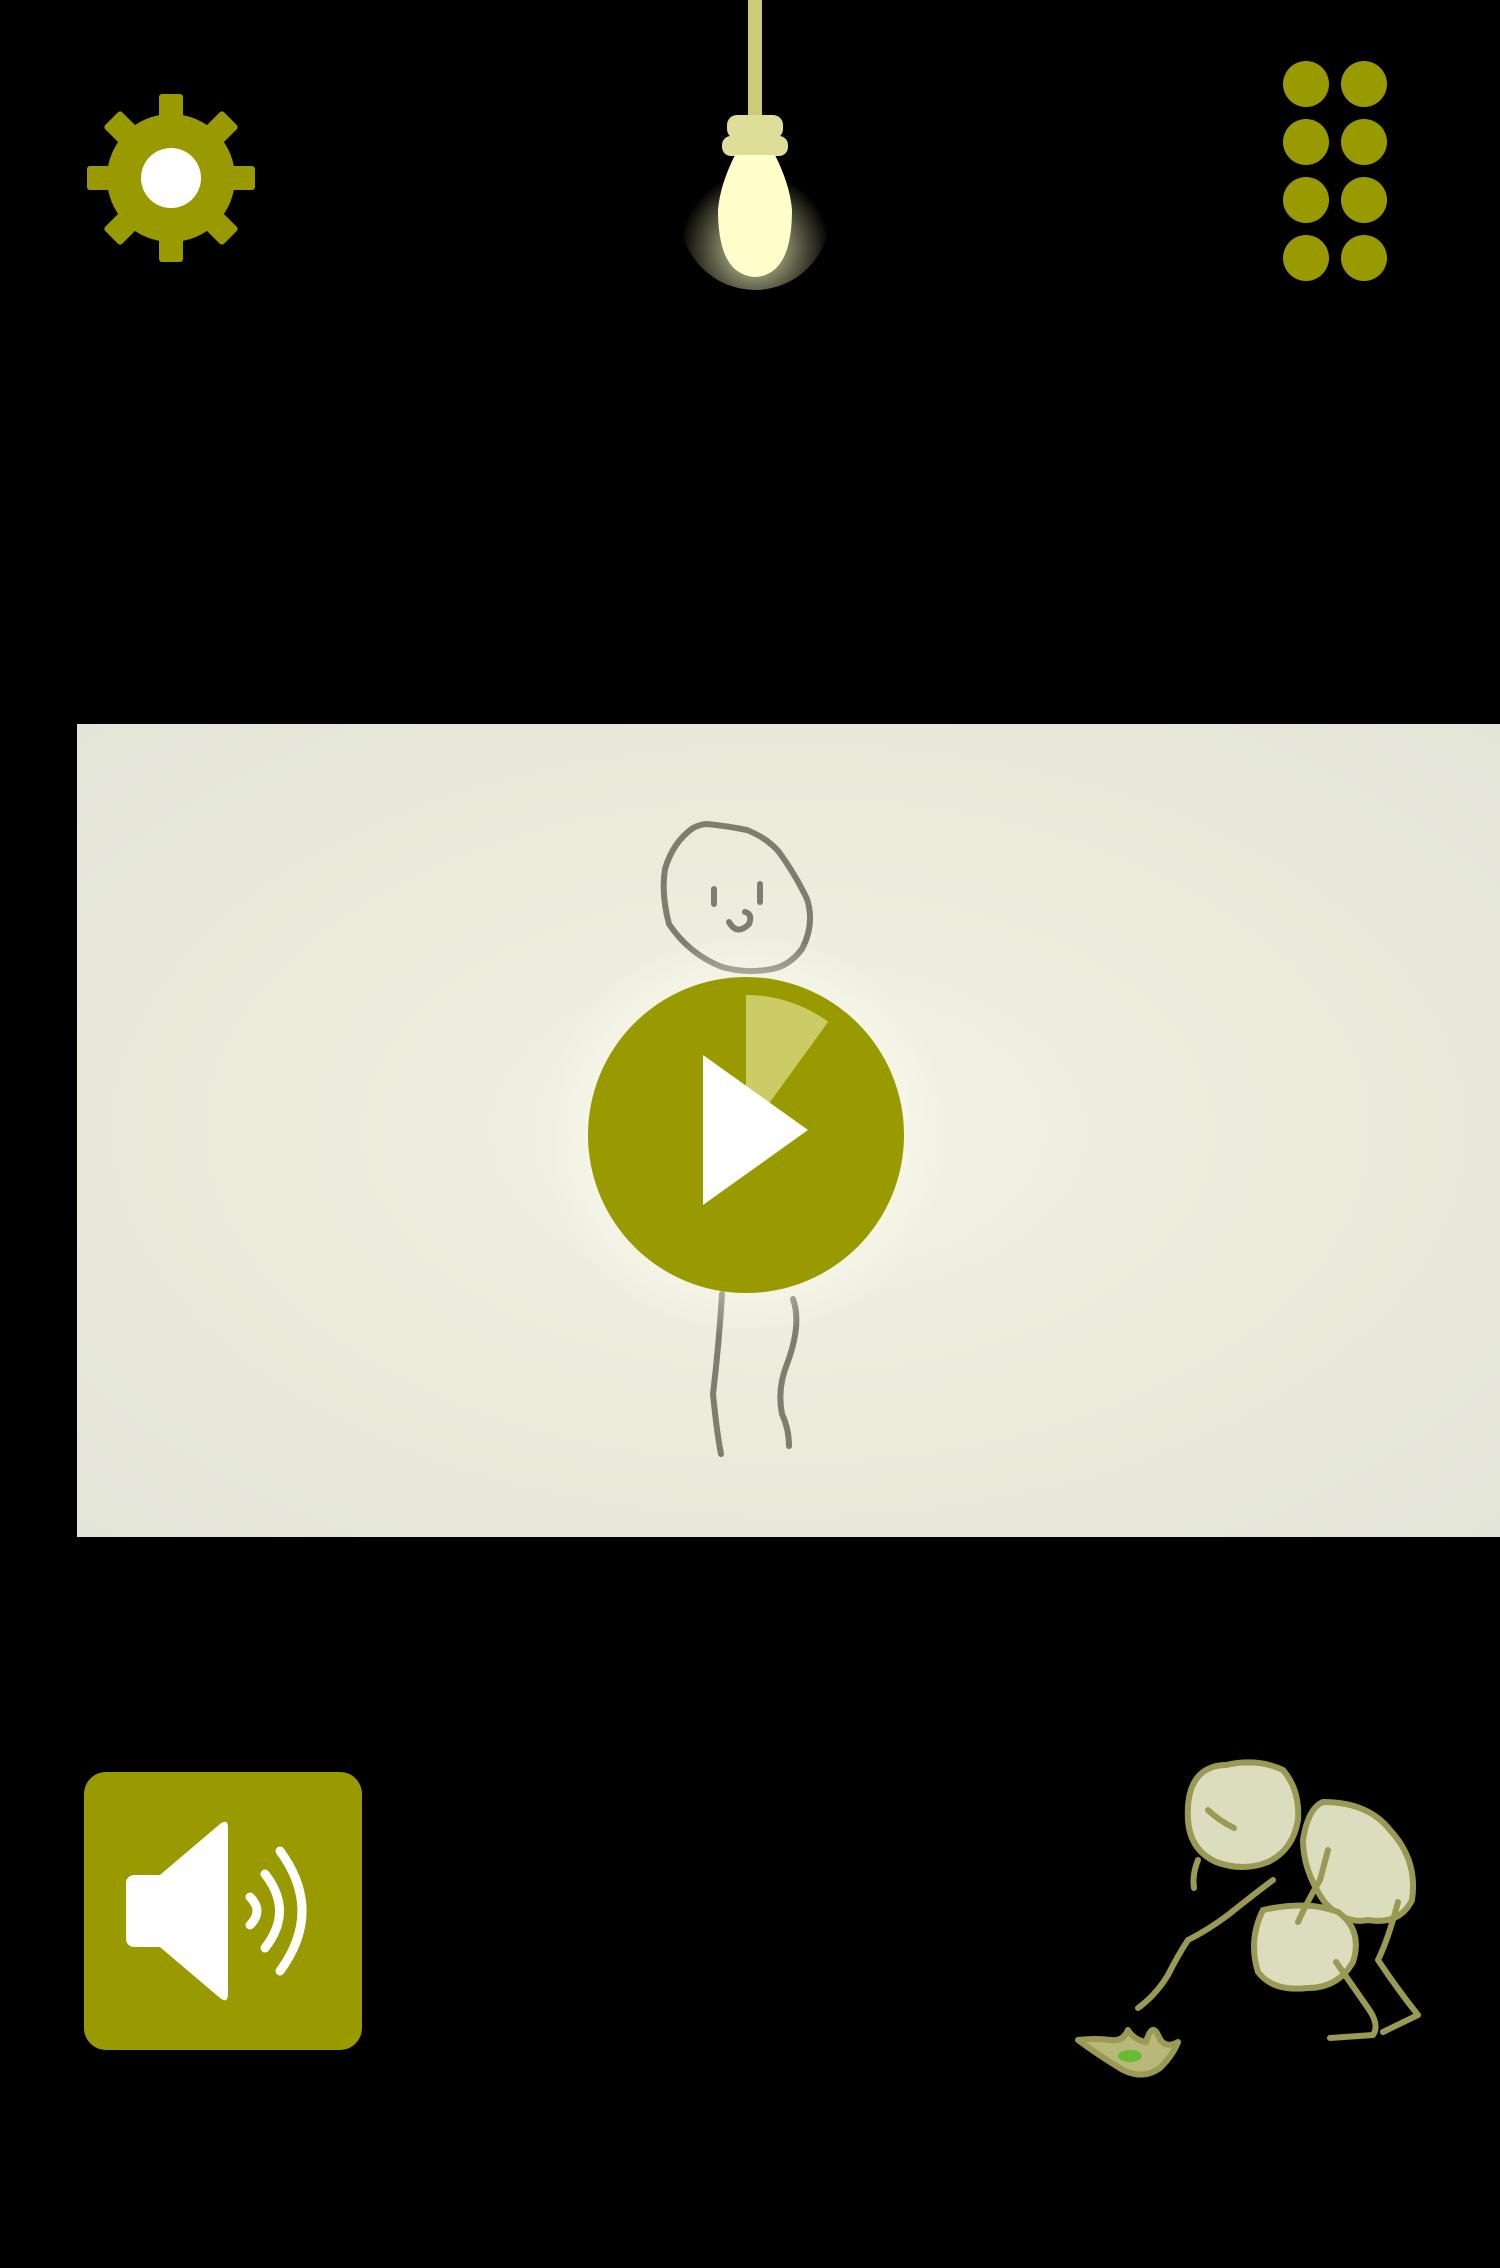 The height and width of the screenshot is (2268, 1500). Describe the element at coordinates (1335, 171) in the screenshot. I see `grid-dots-icon` at that location.